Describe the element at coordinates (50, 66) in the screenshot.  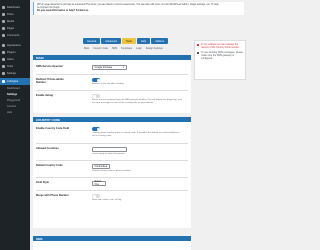
I see `row-label: SMS Service Operator` at that location.